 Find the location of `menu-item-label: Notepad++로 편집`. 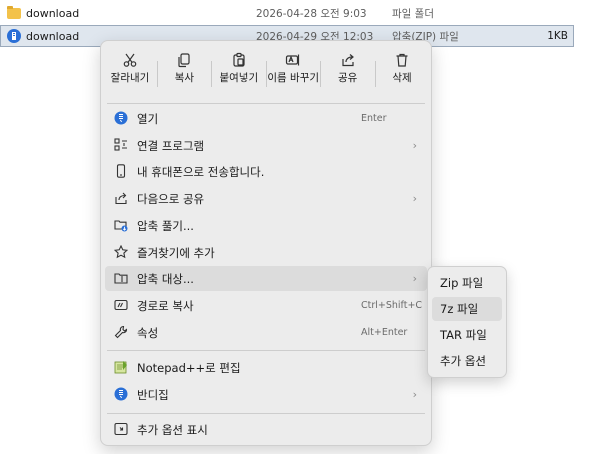

menu-item-label: Notepad++로 편집 is located at coordinates (189, 367).